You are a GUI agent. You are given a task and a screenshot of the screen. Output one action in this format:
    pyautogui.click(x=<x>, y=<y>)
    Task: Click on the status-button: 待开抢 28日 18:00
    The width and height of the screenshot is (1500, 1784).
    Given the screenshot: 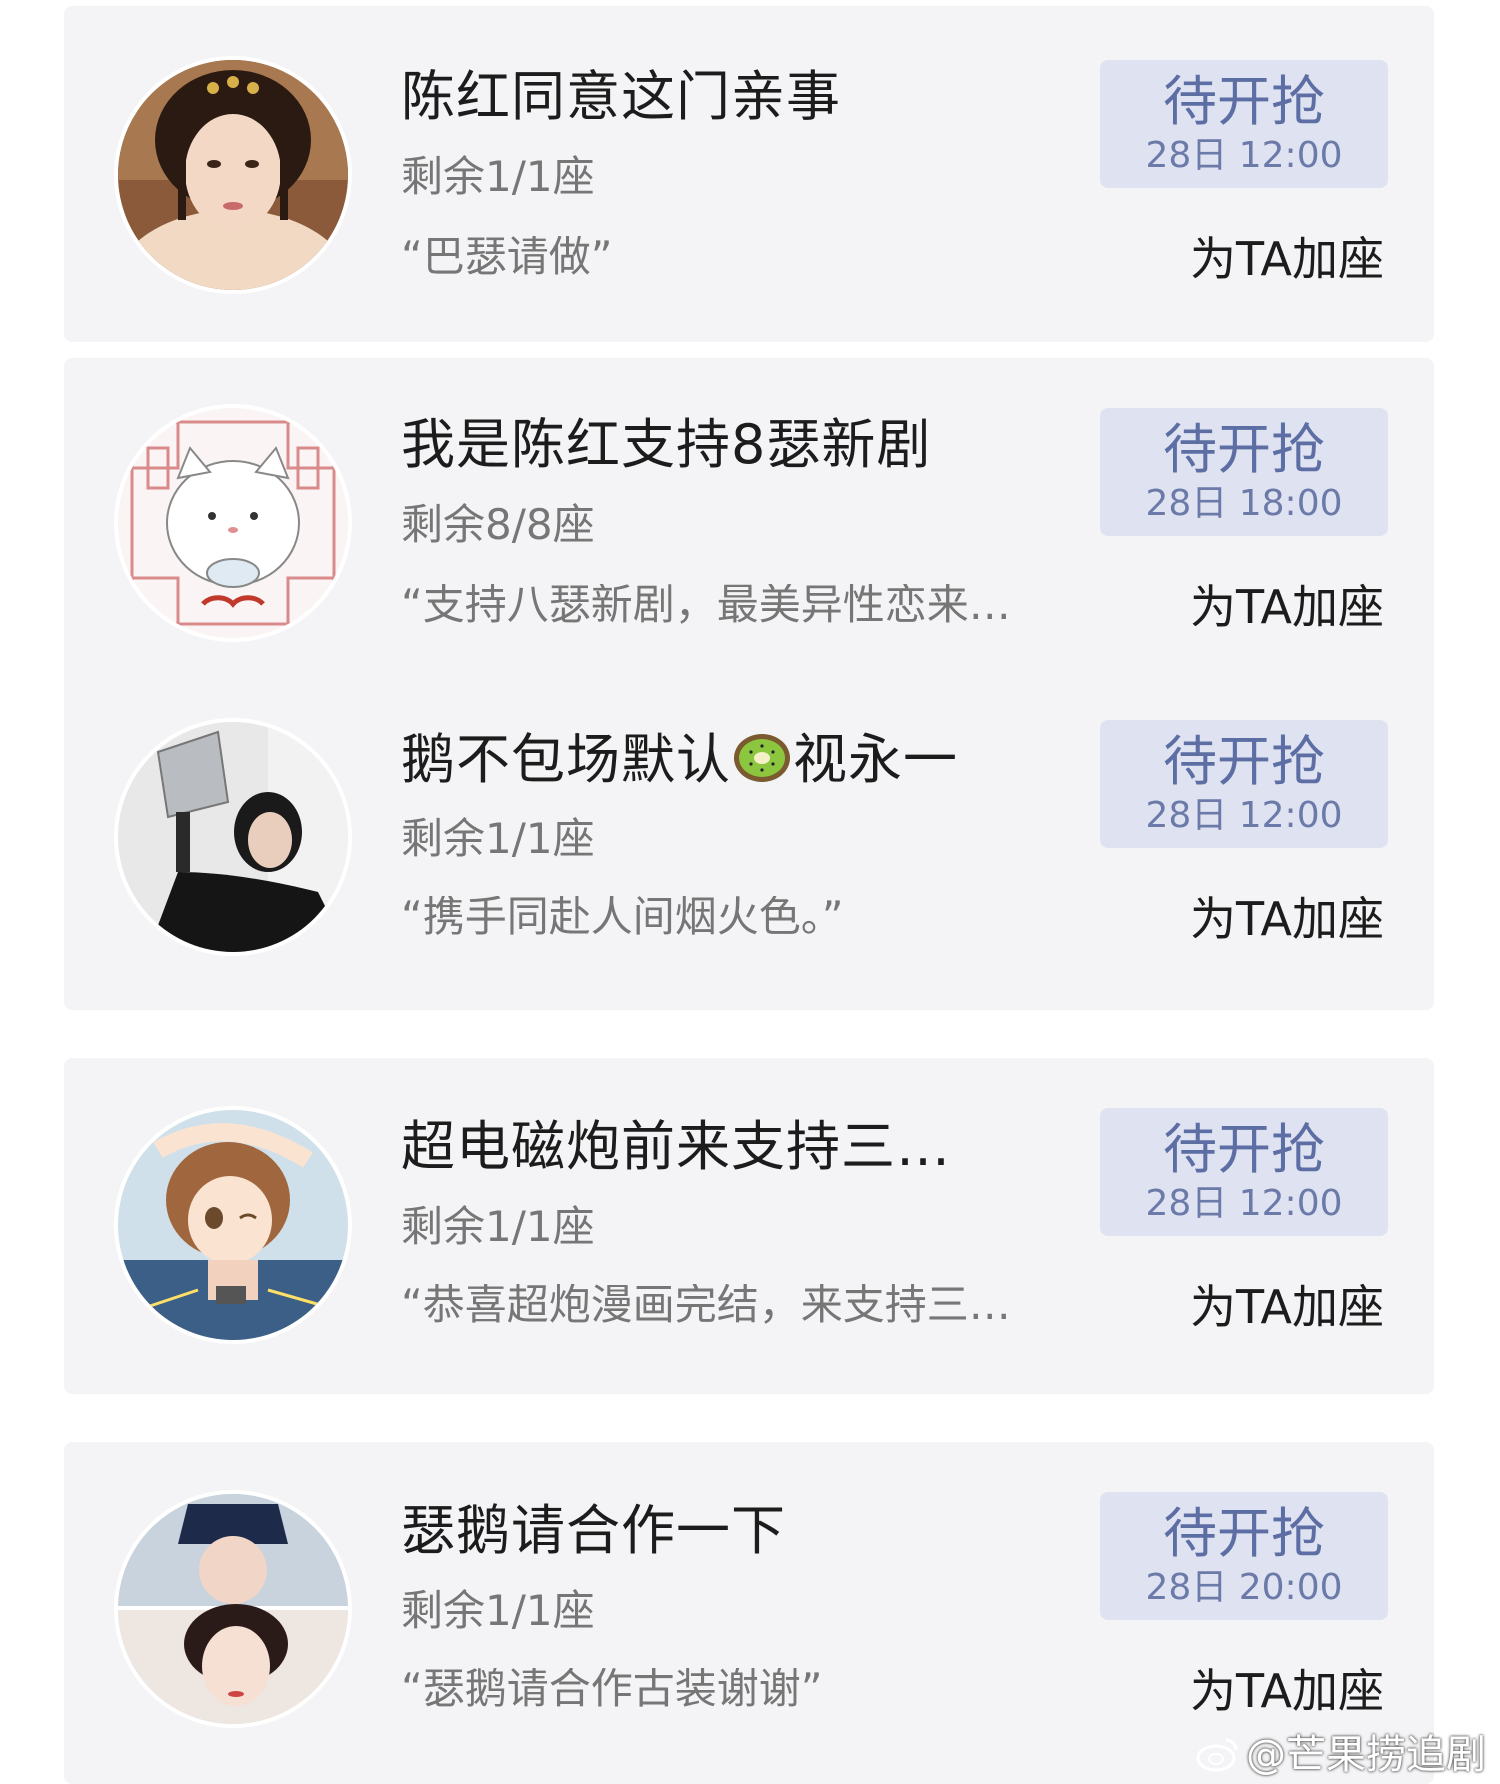 What is the action you would take?
    pyautogui.click(x=1244, y=472)
    